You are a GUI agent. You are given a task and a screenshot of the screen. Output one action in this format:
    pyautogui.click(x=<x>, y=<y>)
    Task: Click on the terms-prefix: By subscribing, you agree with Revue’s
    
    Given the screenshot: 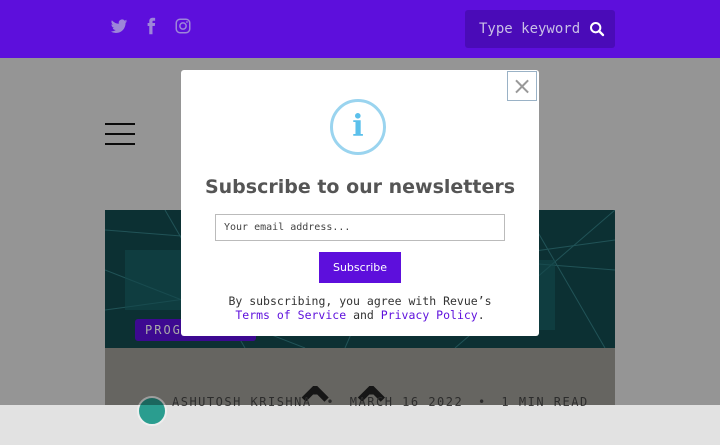 What is the action you would take?
    pyautogui.click(x=360, y=301)
    